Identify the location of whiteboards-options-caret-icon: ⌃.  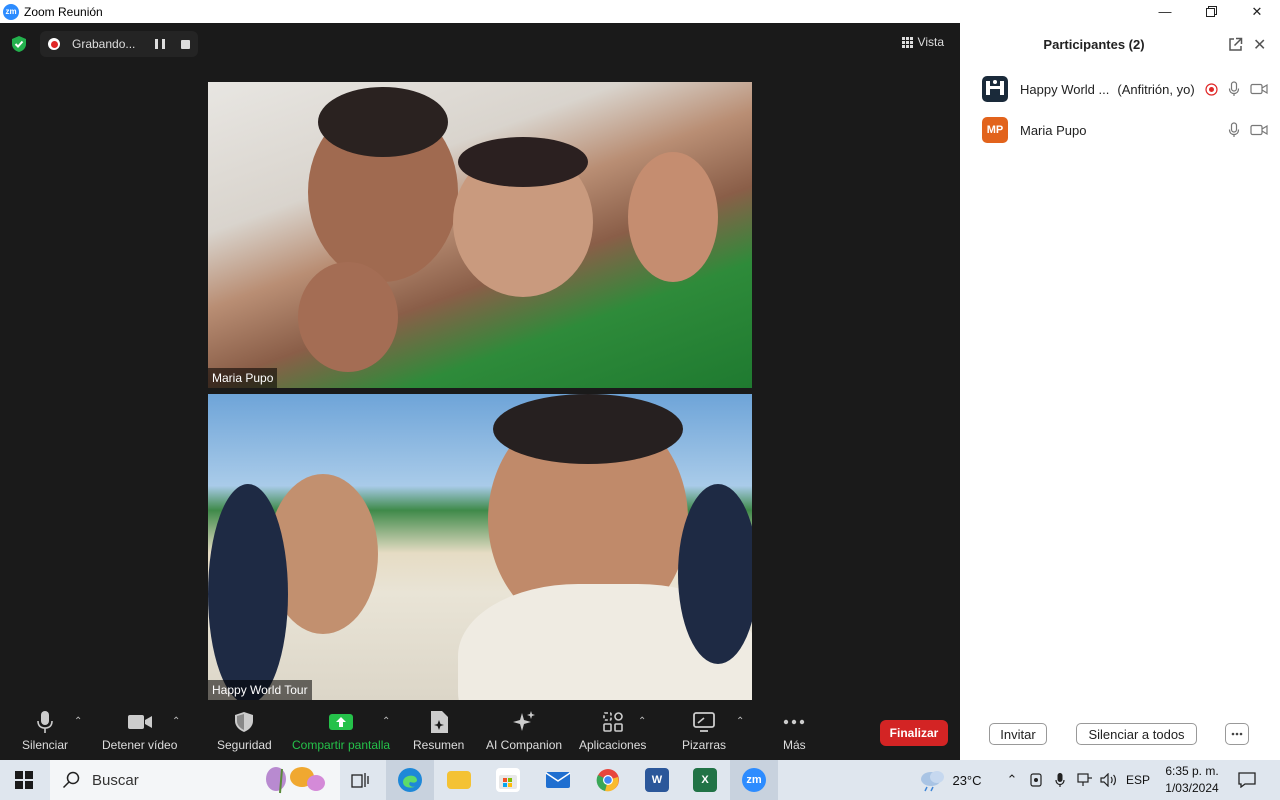
(740, 721).